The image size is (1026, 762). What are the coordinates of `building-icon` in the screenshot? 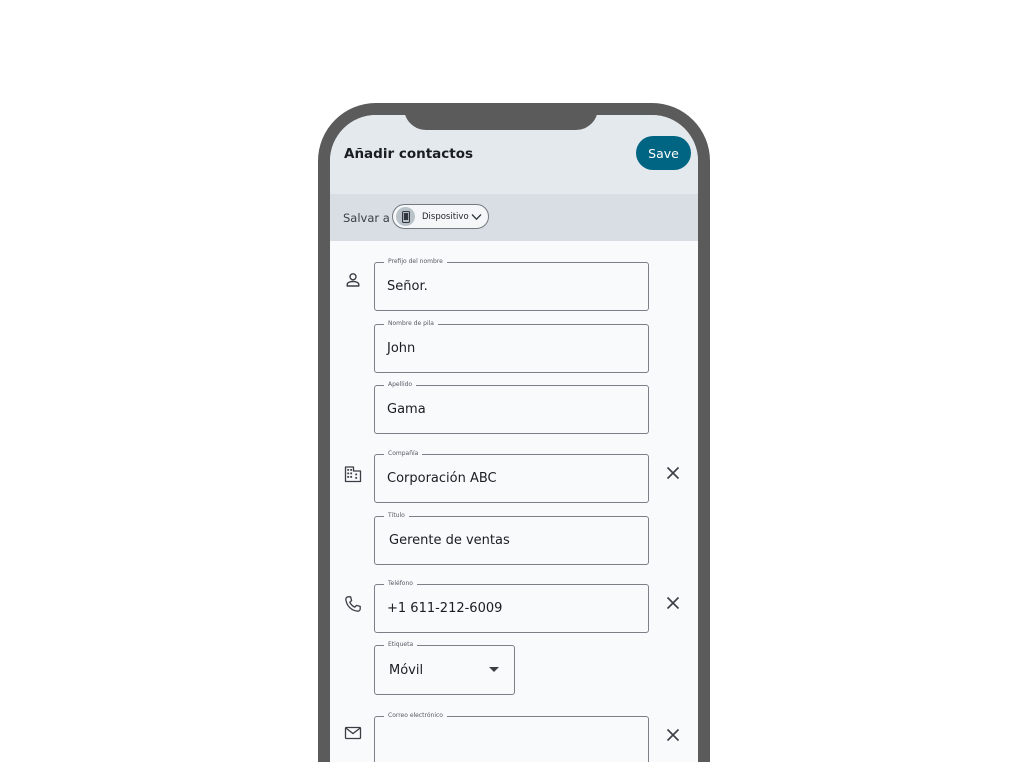 It's located at (353, 474).